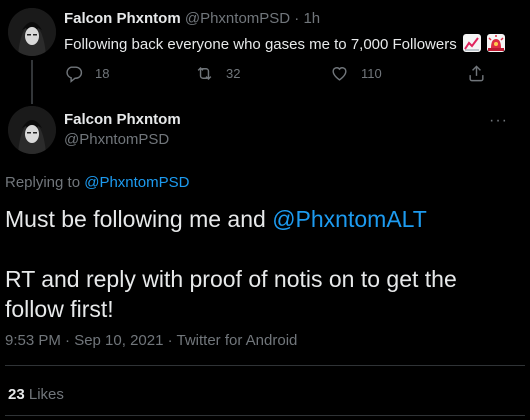 Image resolution: width=530 pixels, height=420 pixels. I want to click on like-count: 110, so click(371, 73).